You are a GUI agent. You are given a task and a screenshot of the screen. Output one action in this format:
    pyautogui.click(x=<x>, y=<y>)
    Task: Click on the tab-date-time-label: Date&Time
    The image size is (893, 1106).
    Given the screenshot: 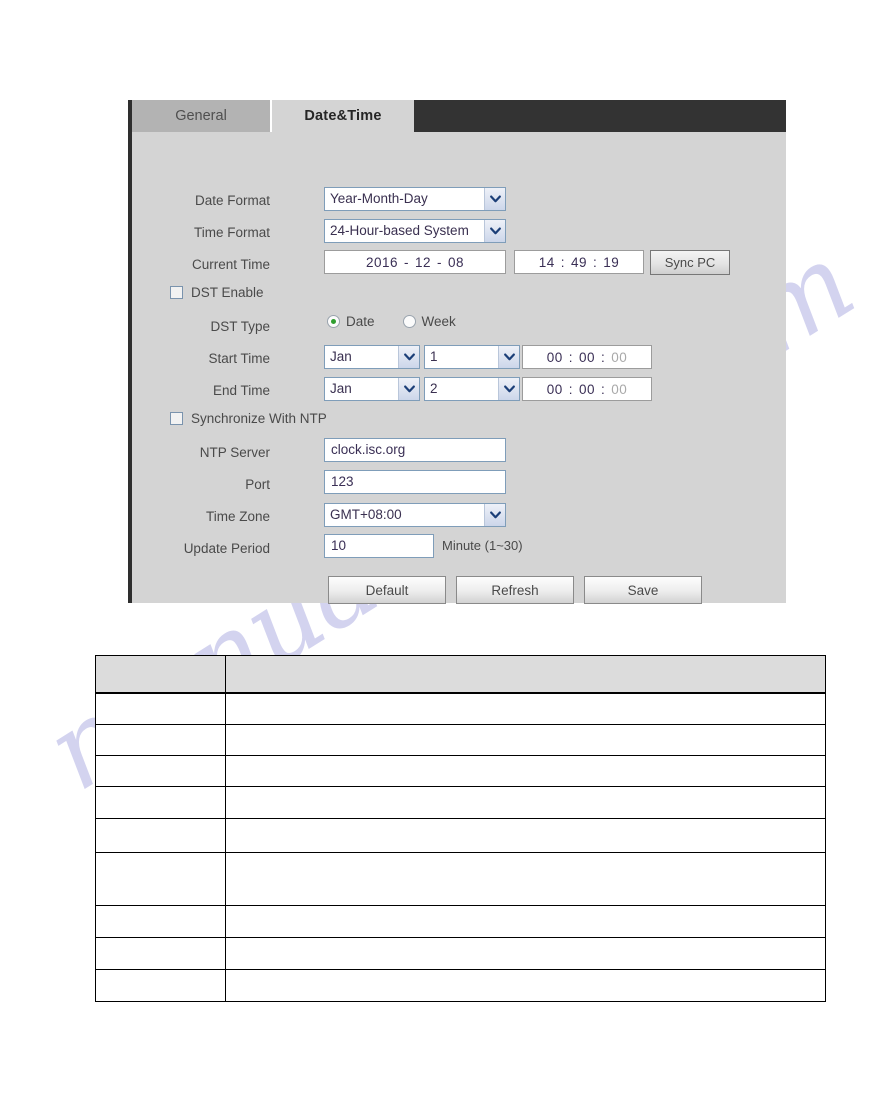 What is the action you would take?
    pyautogui.click(x=343, y=116)
    